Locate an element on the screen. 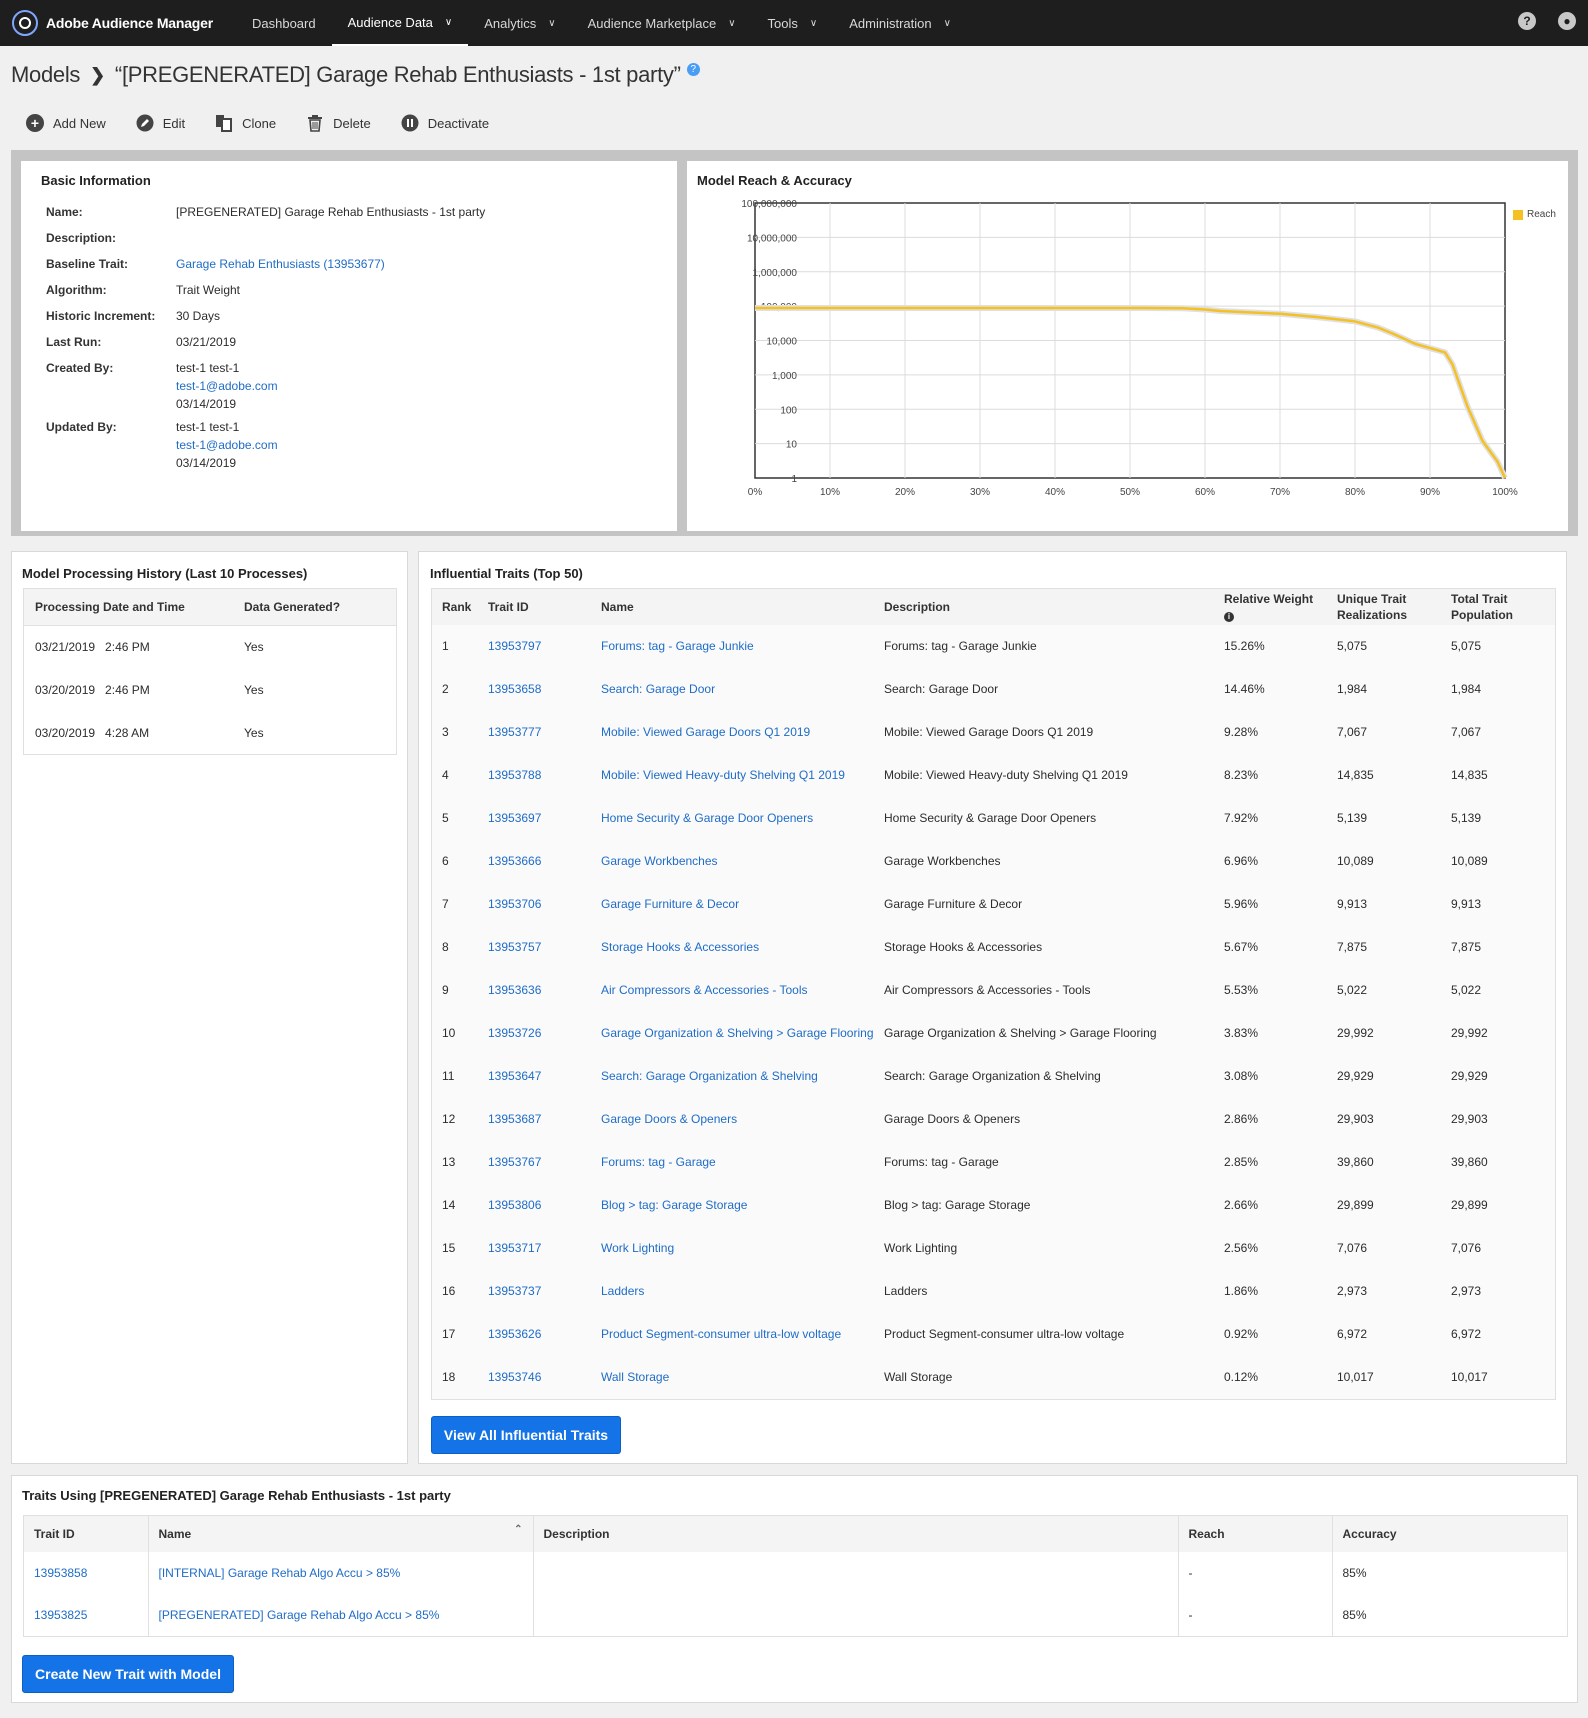 The width and height of the screenshot is (1588, 1718). trait-id-link: 13953757 is located at coordinates (544, 947).